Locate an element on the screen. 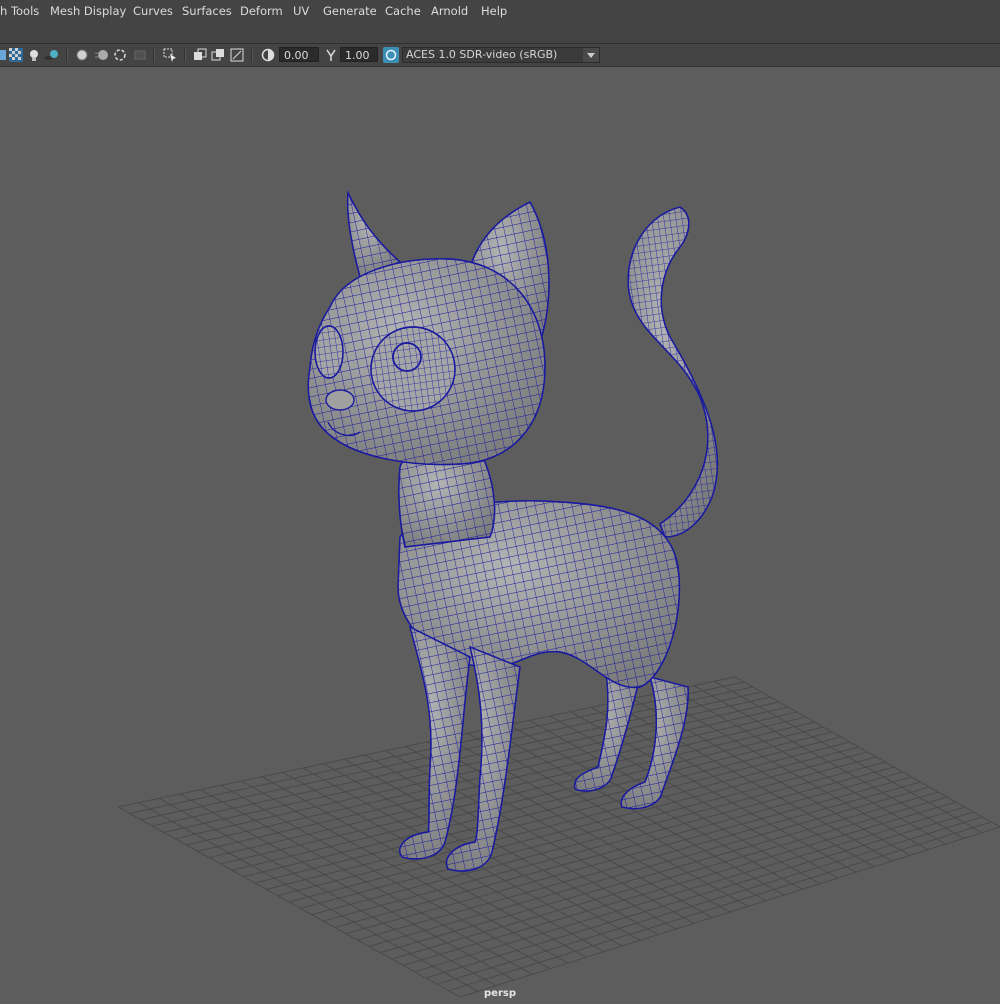 This screenshot has width=1000, height=1004. grid-icon is located at coordinates (3, 55).